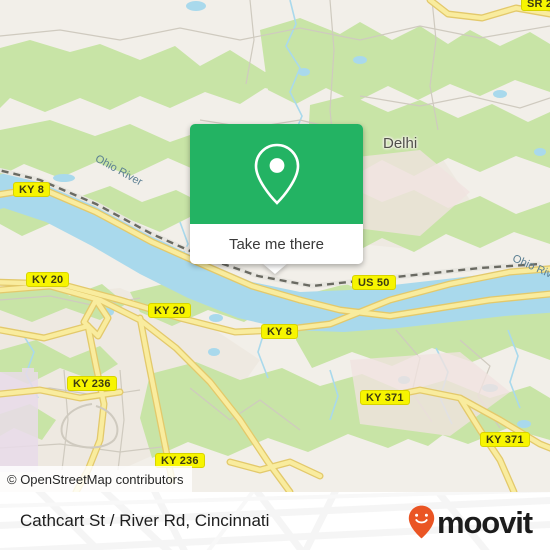 The image size is (550, 550). I want to click on info-card-action: Take me there, so click(276, 244).